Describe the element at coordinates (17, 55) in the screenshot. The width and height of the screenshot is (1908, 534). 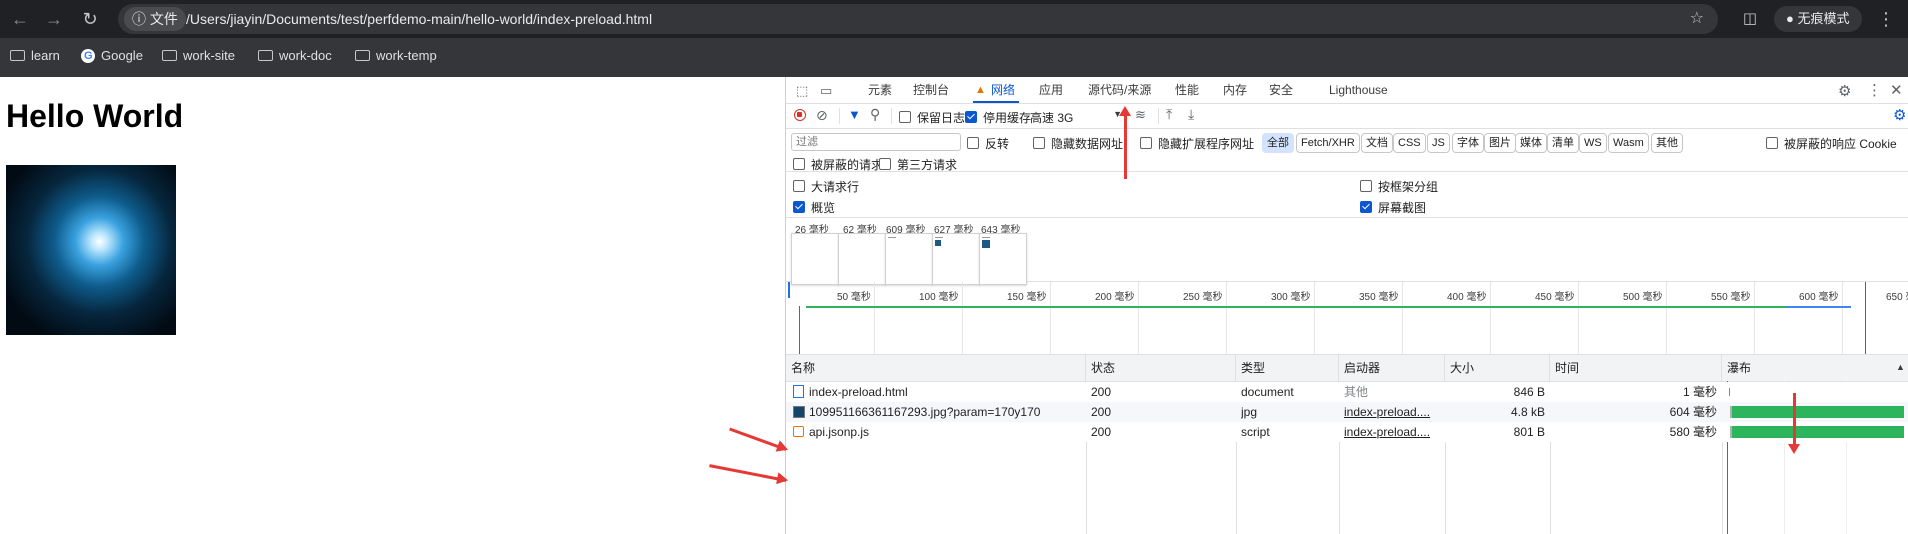
I see `folder-icon` at that location.